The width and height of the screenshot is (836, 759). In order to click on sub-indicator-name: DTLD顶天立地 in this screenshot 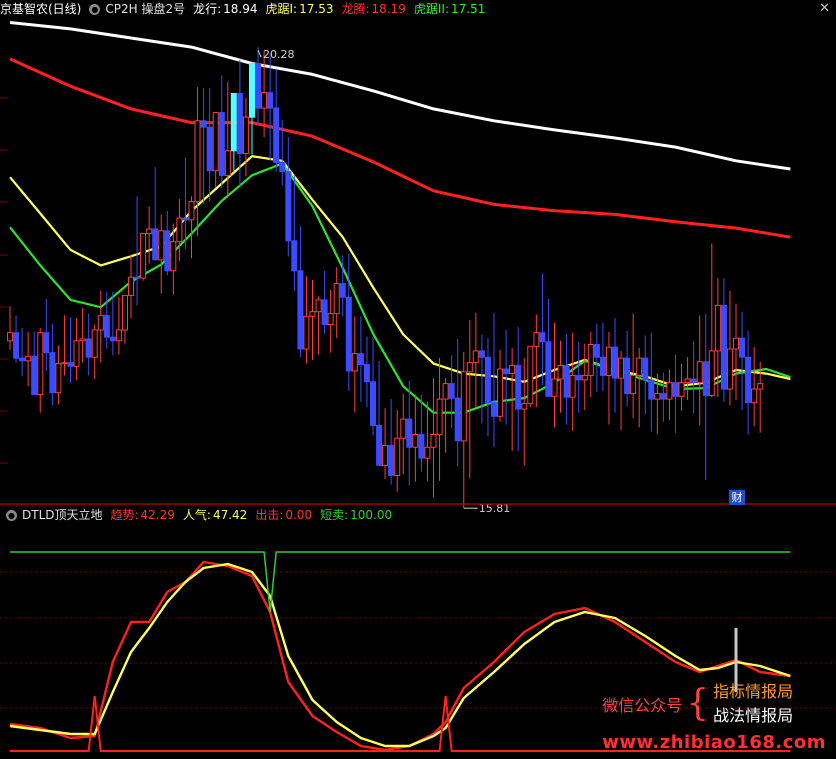, I will do `click(62, 515)`.